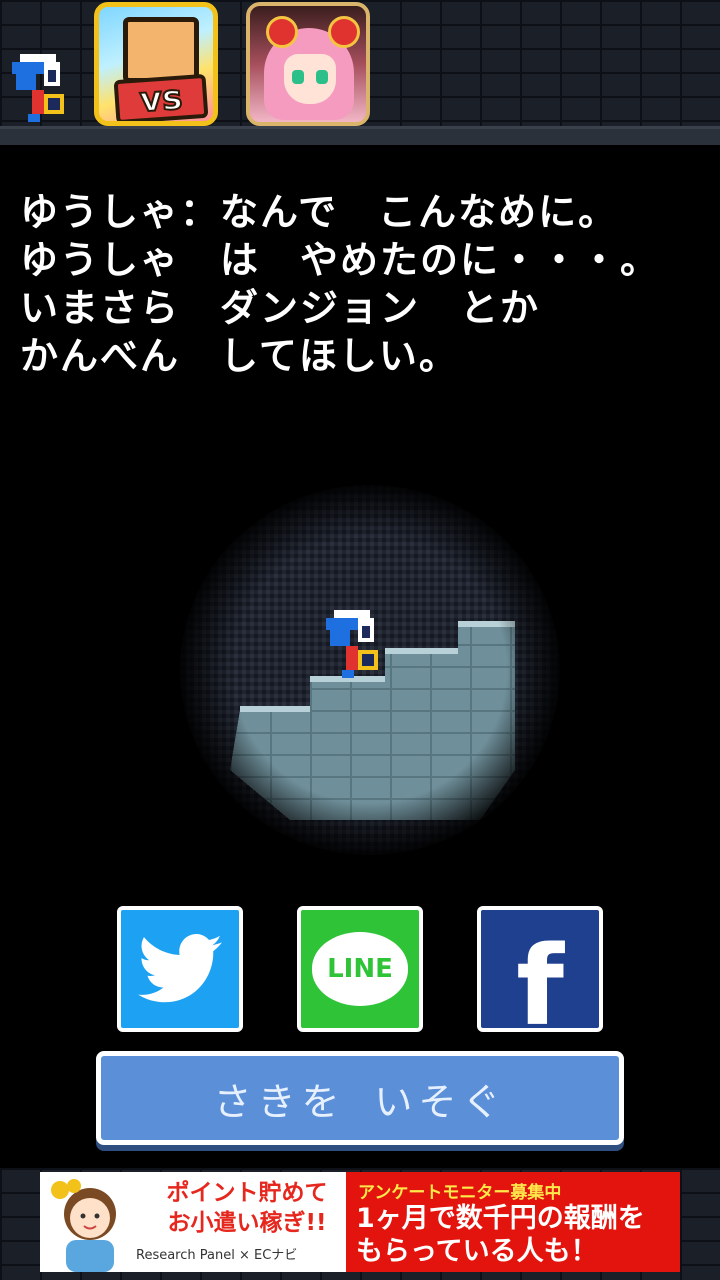 This screenshot has width=720, height=1280. I want to click on facebook-share-button: f, so click(540, 973).